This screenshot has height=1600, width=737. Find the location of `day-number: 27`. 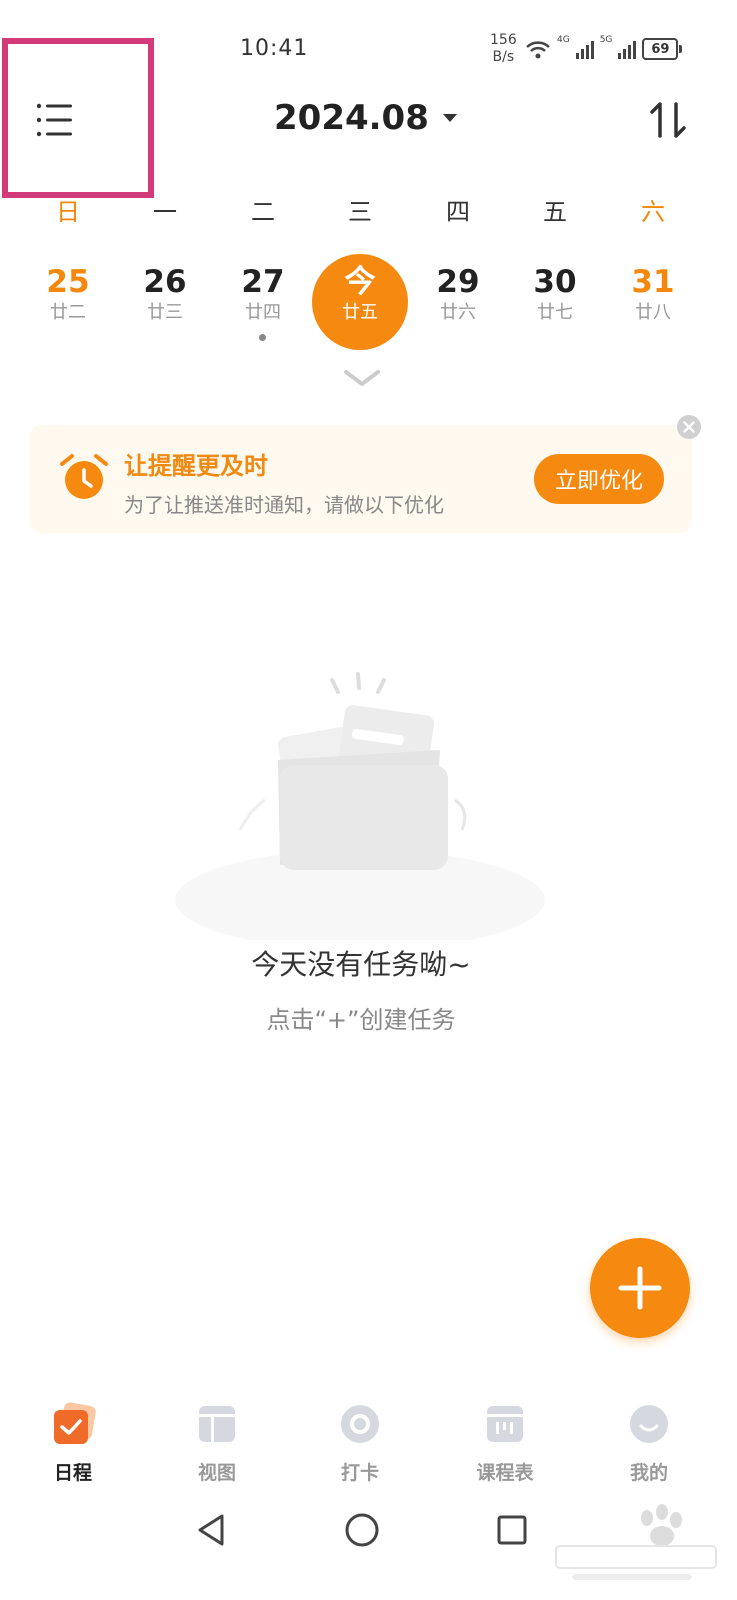

day-number: 27 is located at coordinates (263, 282).